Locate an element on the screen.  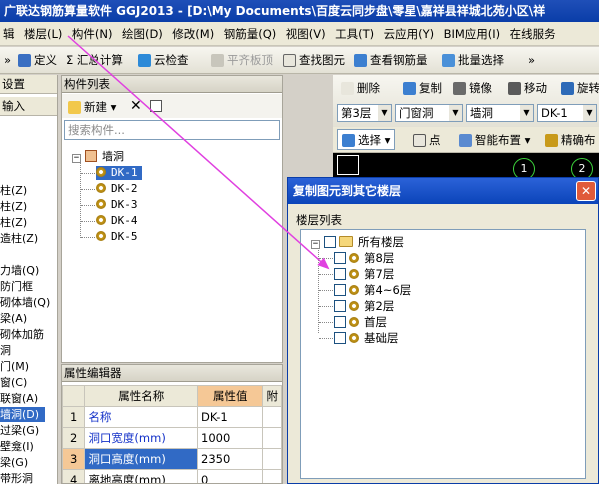
floor-item-7: 第7层 is located at coordinates (364, 274).